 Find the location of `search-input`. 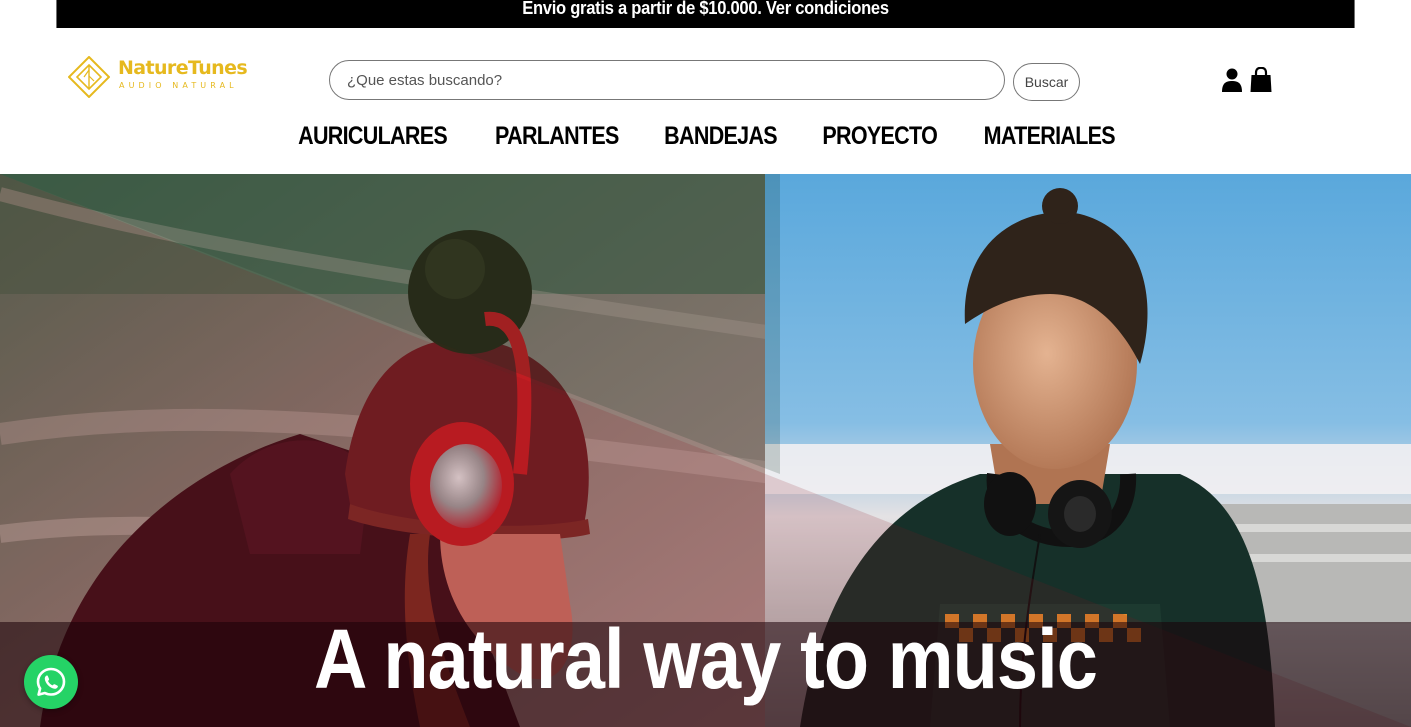

search-input is located at coordinates (667, 80).